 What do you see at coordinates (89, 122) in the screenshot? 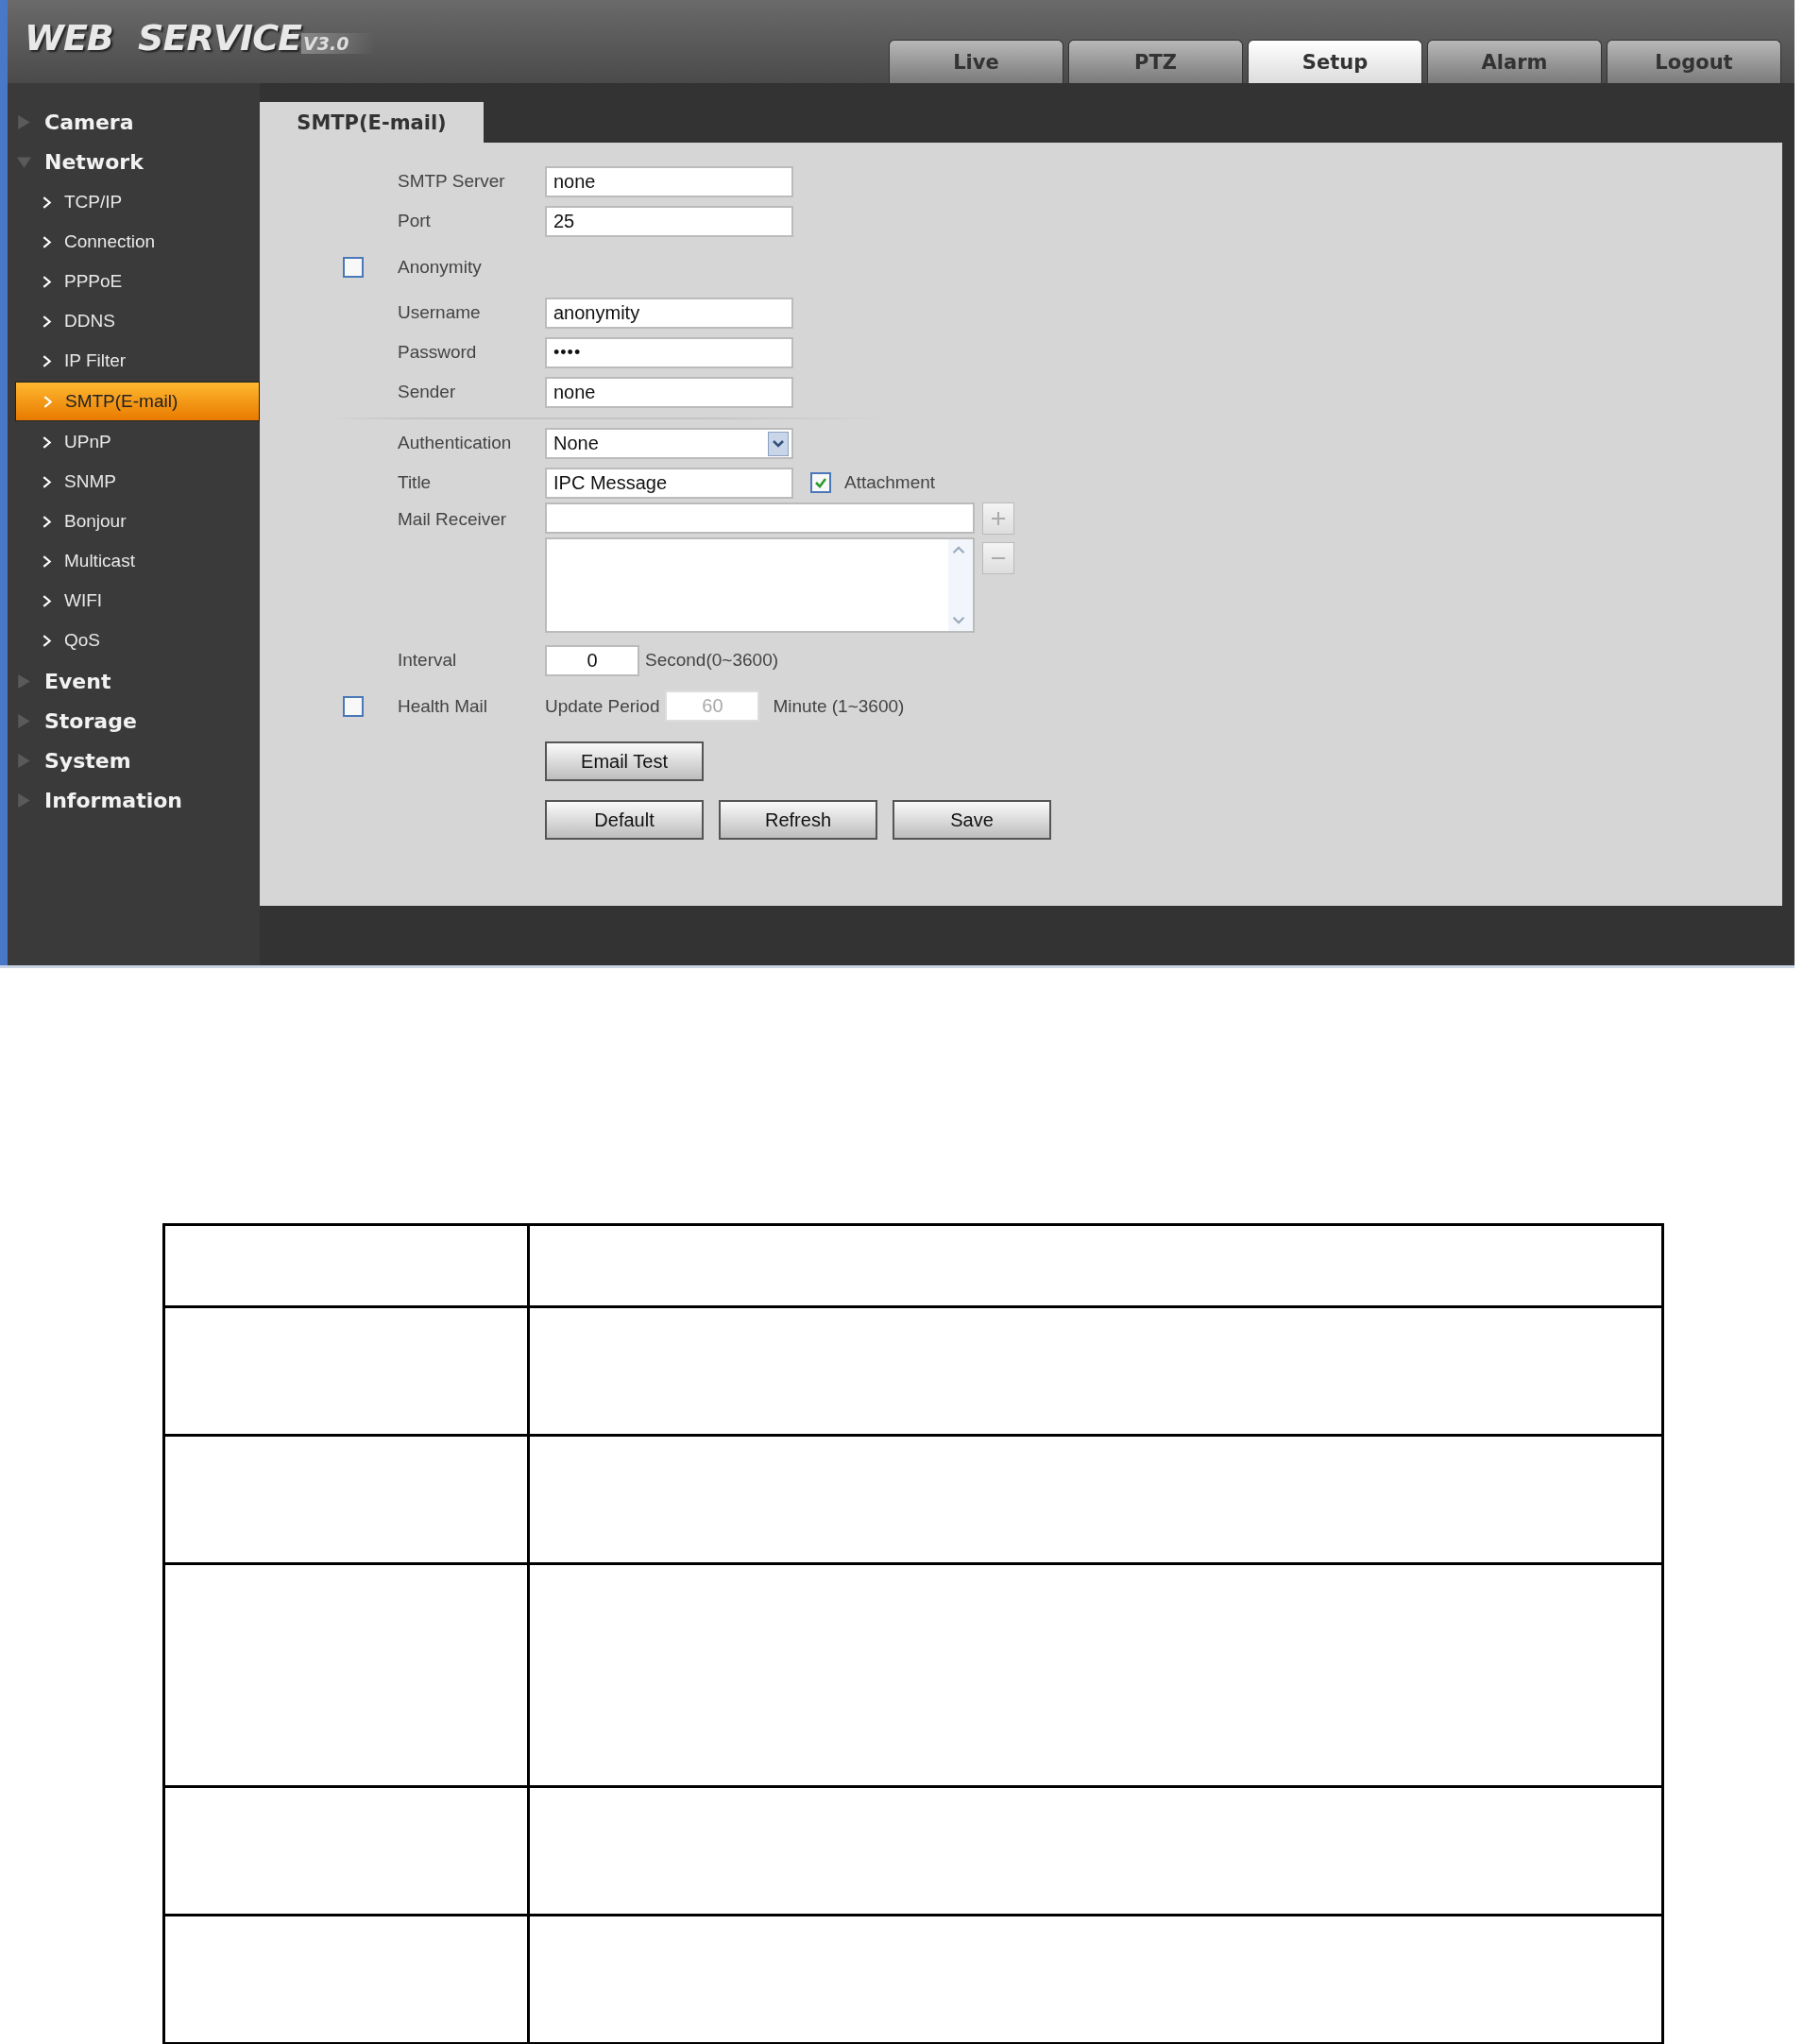
I see `sidebar-item: Camera` at bounding box center [89, 122].